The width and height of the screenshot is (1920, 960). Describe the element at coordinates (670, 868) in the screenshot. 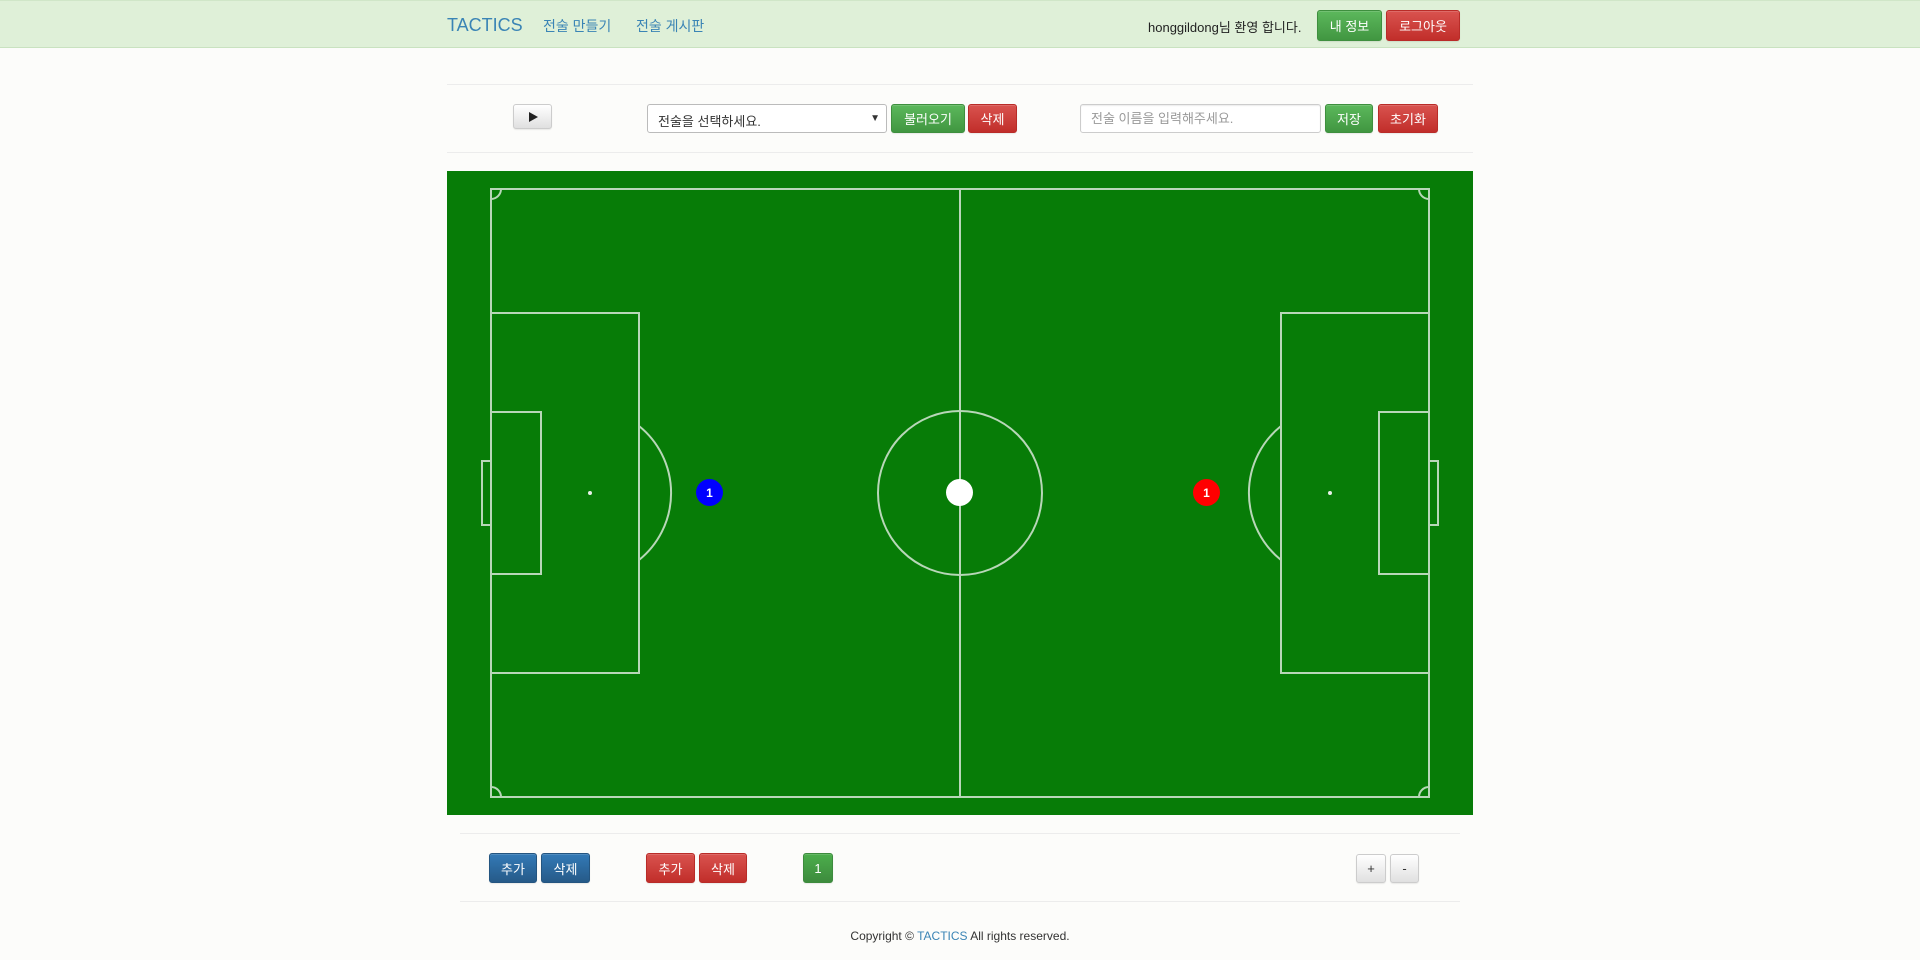

I see `add-red-player-button: 추가` at that location.